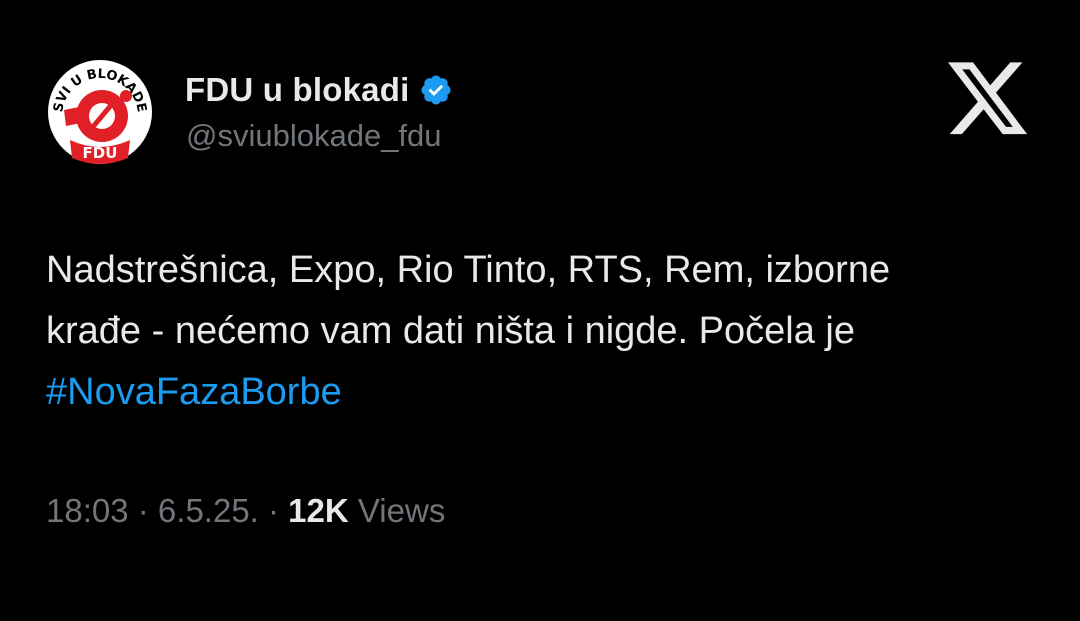 The image size is (1080, 621). I want to click on author-name-row: FDU u blokadi, so click(319, 90).